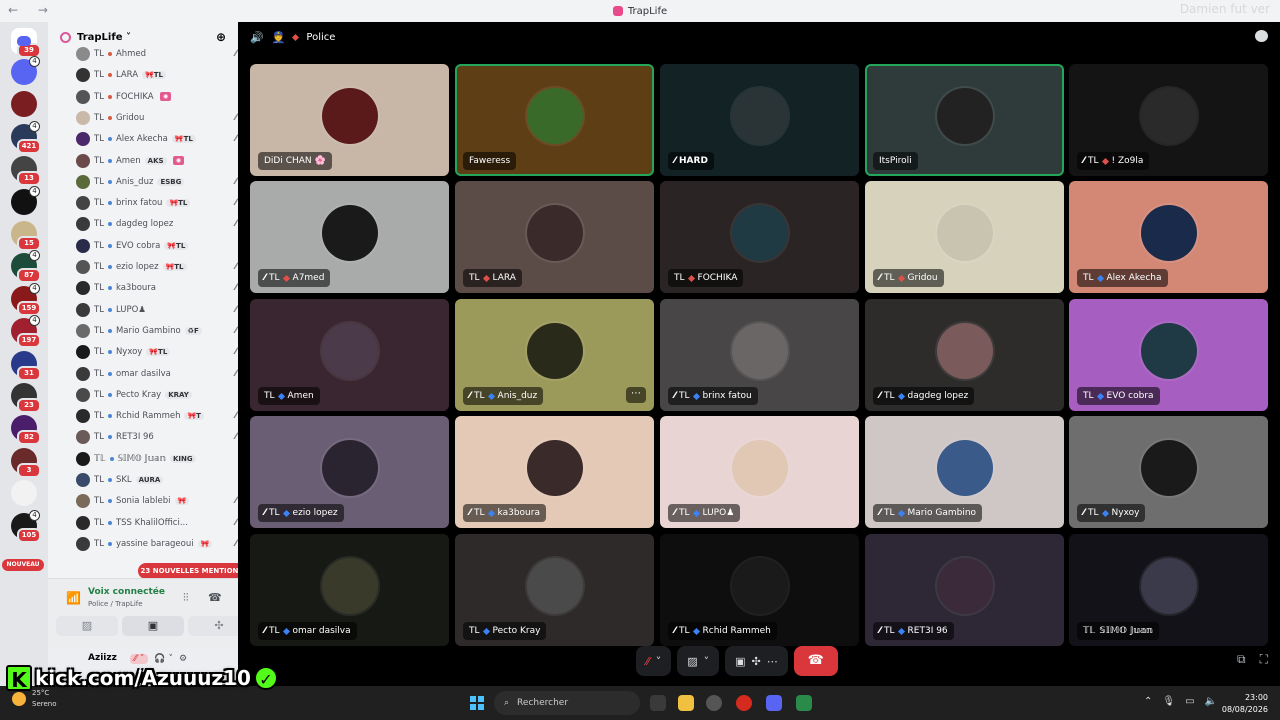  I want to click on camera-off-icon: ▨, so click(692, 661).